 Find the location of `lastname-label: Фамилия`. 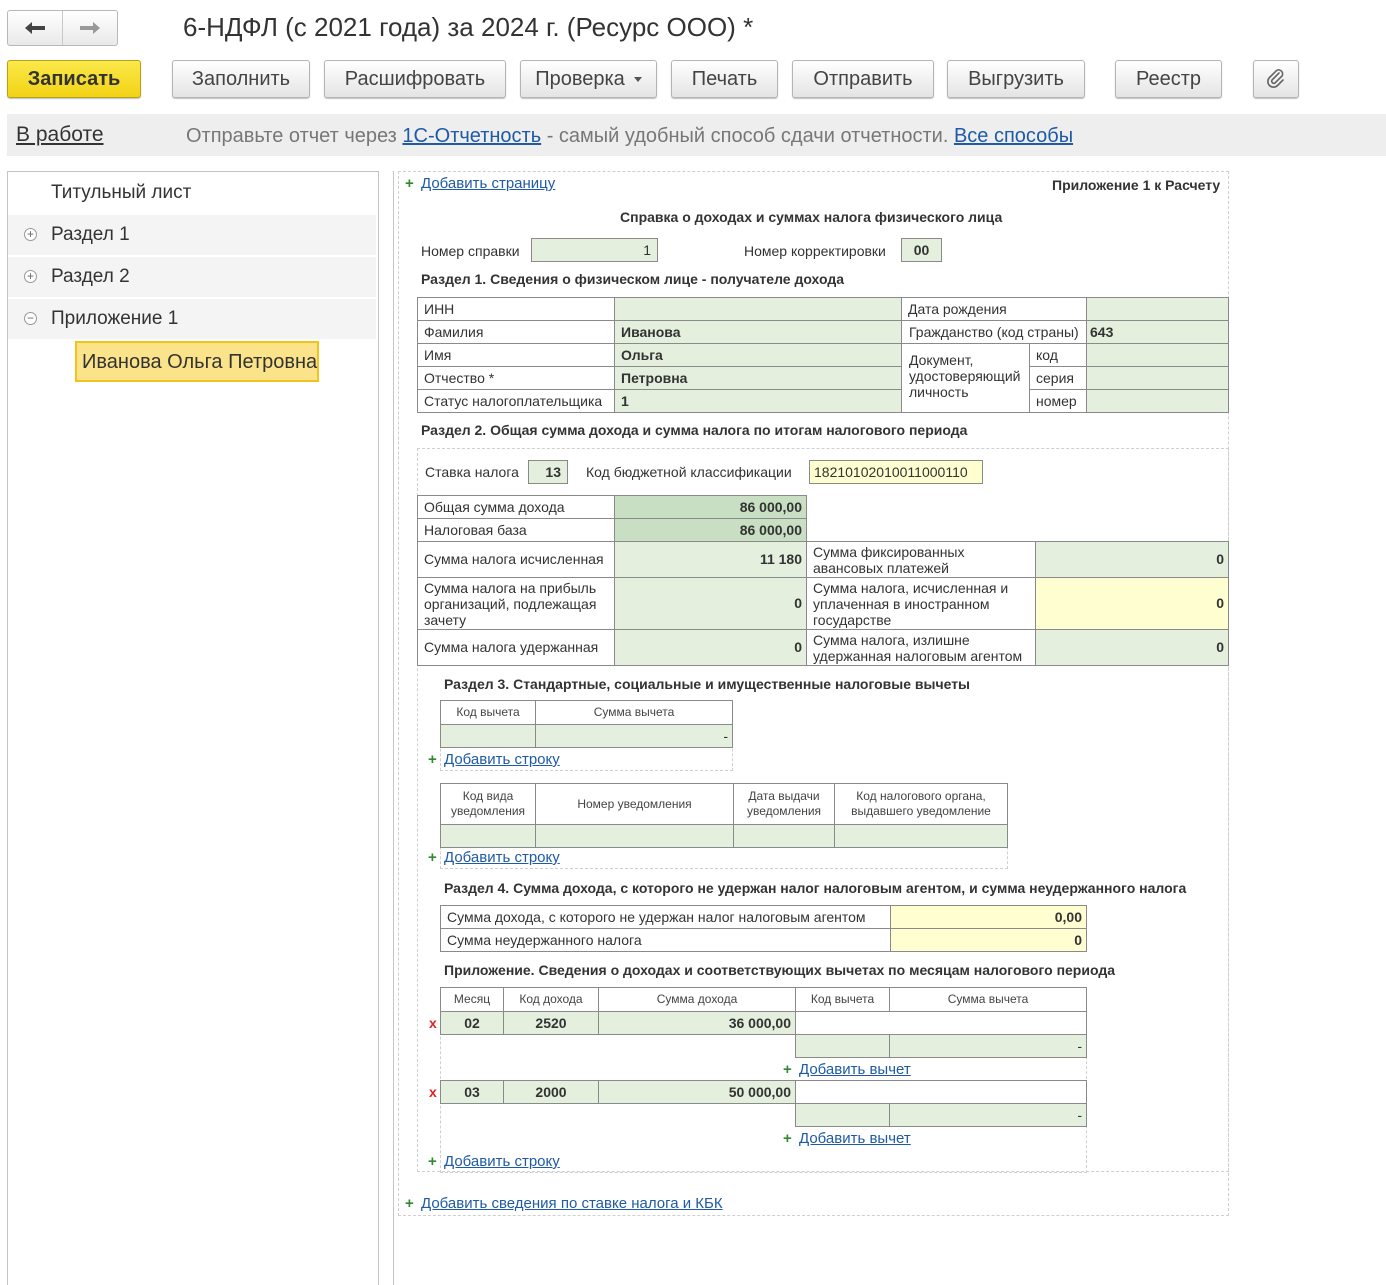

lastname-label: Фамилия is located at coordinates (516, 332).